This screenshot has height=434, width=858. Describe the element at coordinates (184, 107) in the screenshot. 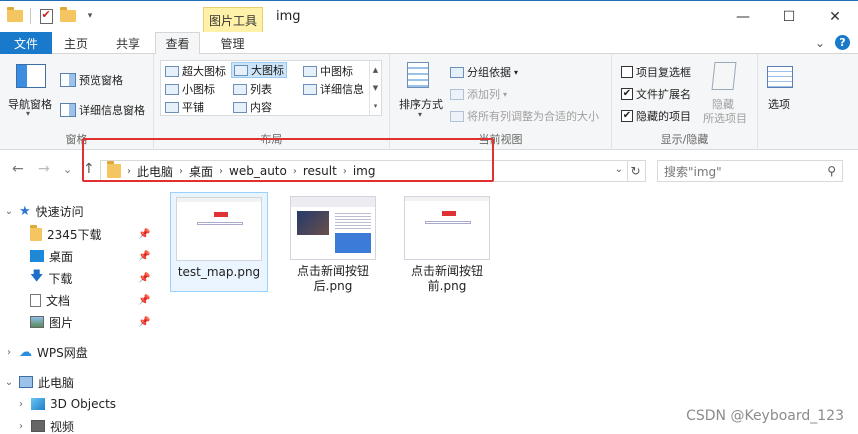

I see `layout-tiles: 平铺` at that location.